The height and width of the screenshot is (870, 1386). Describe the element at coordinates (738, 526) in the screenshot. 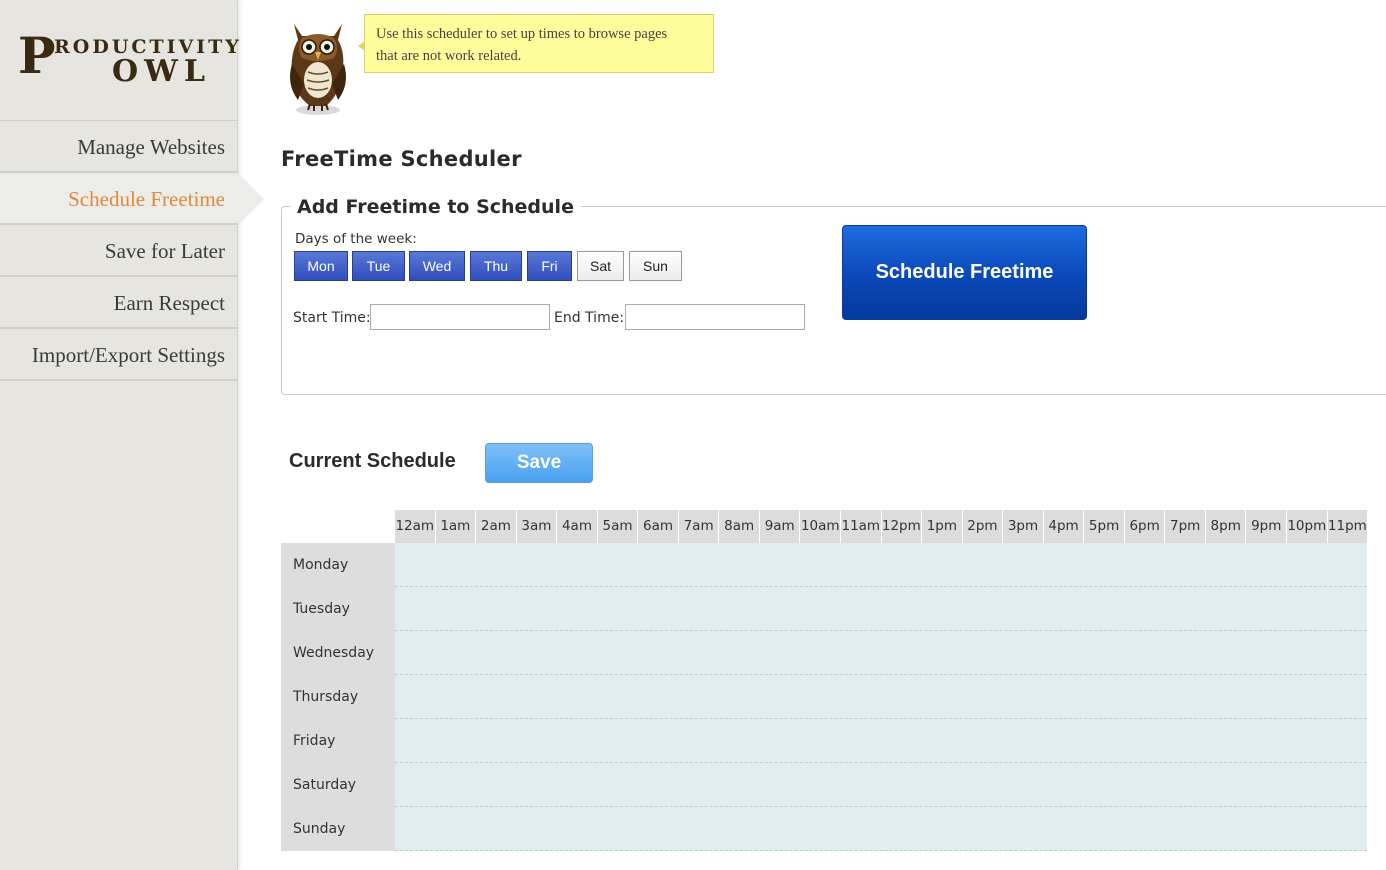

I see `hour-header-cell: 8am` at that location.